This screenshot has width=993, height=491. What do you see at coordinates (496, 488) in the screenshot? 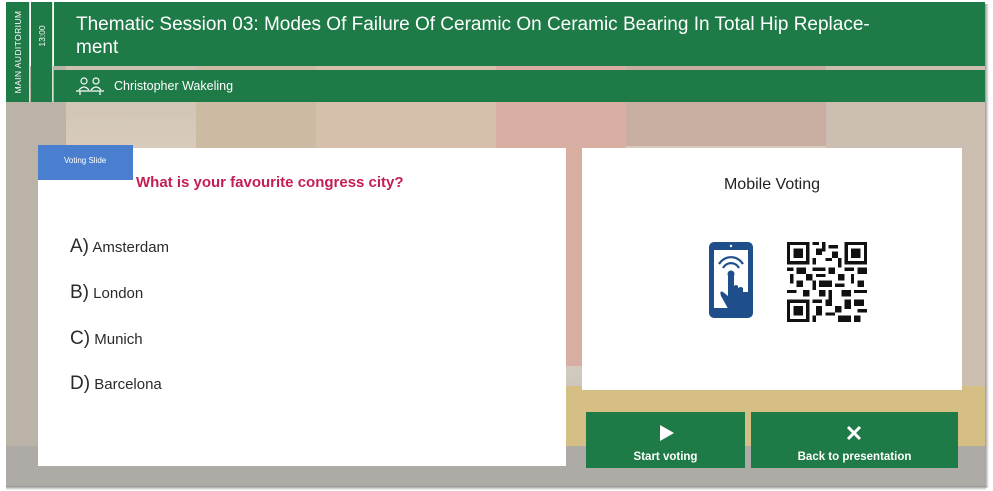
I see `window-shadow-bottom` at bounding box center [496, 488].